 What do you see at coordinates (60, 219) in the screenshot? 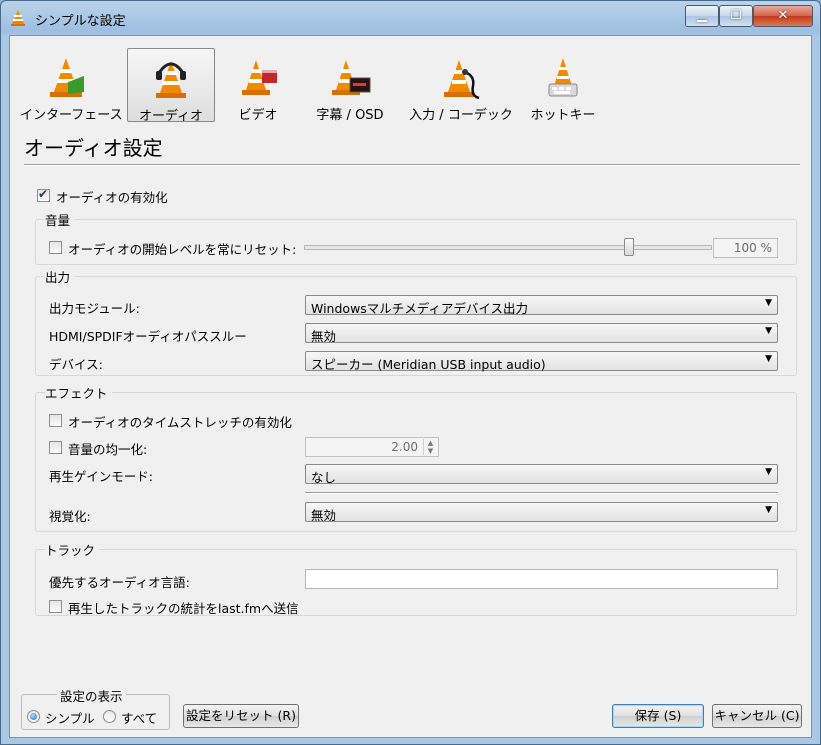
I see `volume-group-title: 音量` at bounding box center [60, 219].